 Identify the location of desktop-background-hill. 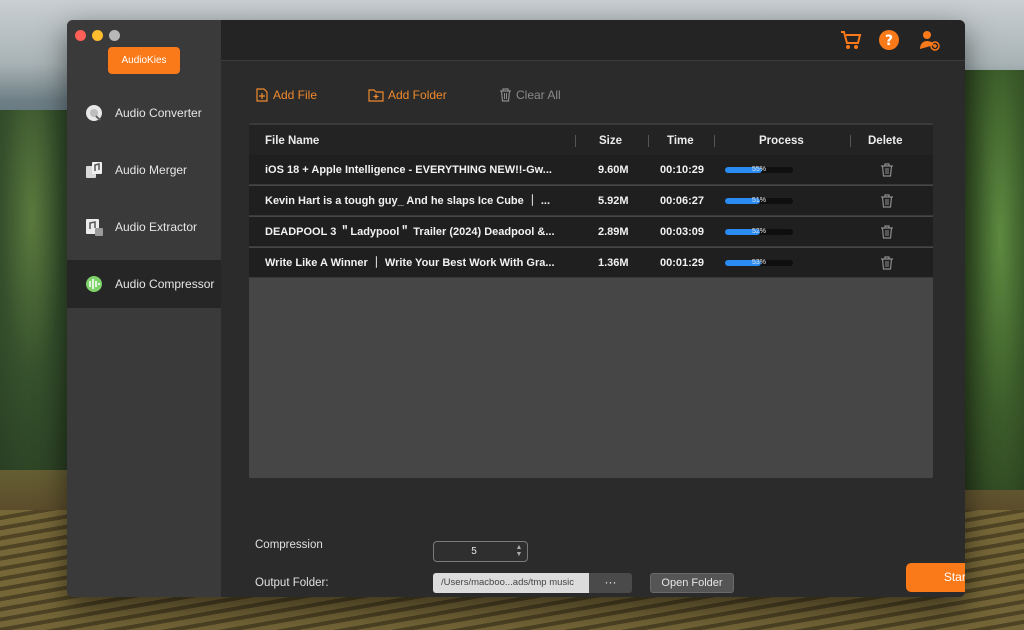
(994, 280).